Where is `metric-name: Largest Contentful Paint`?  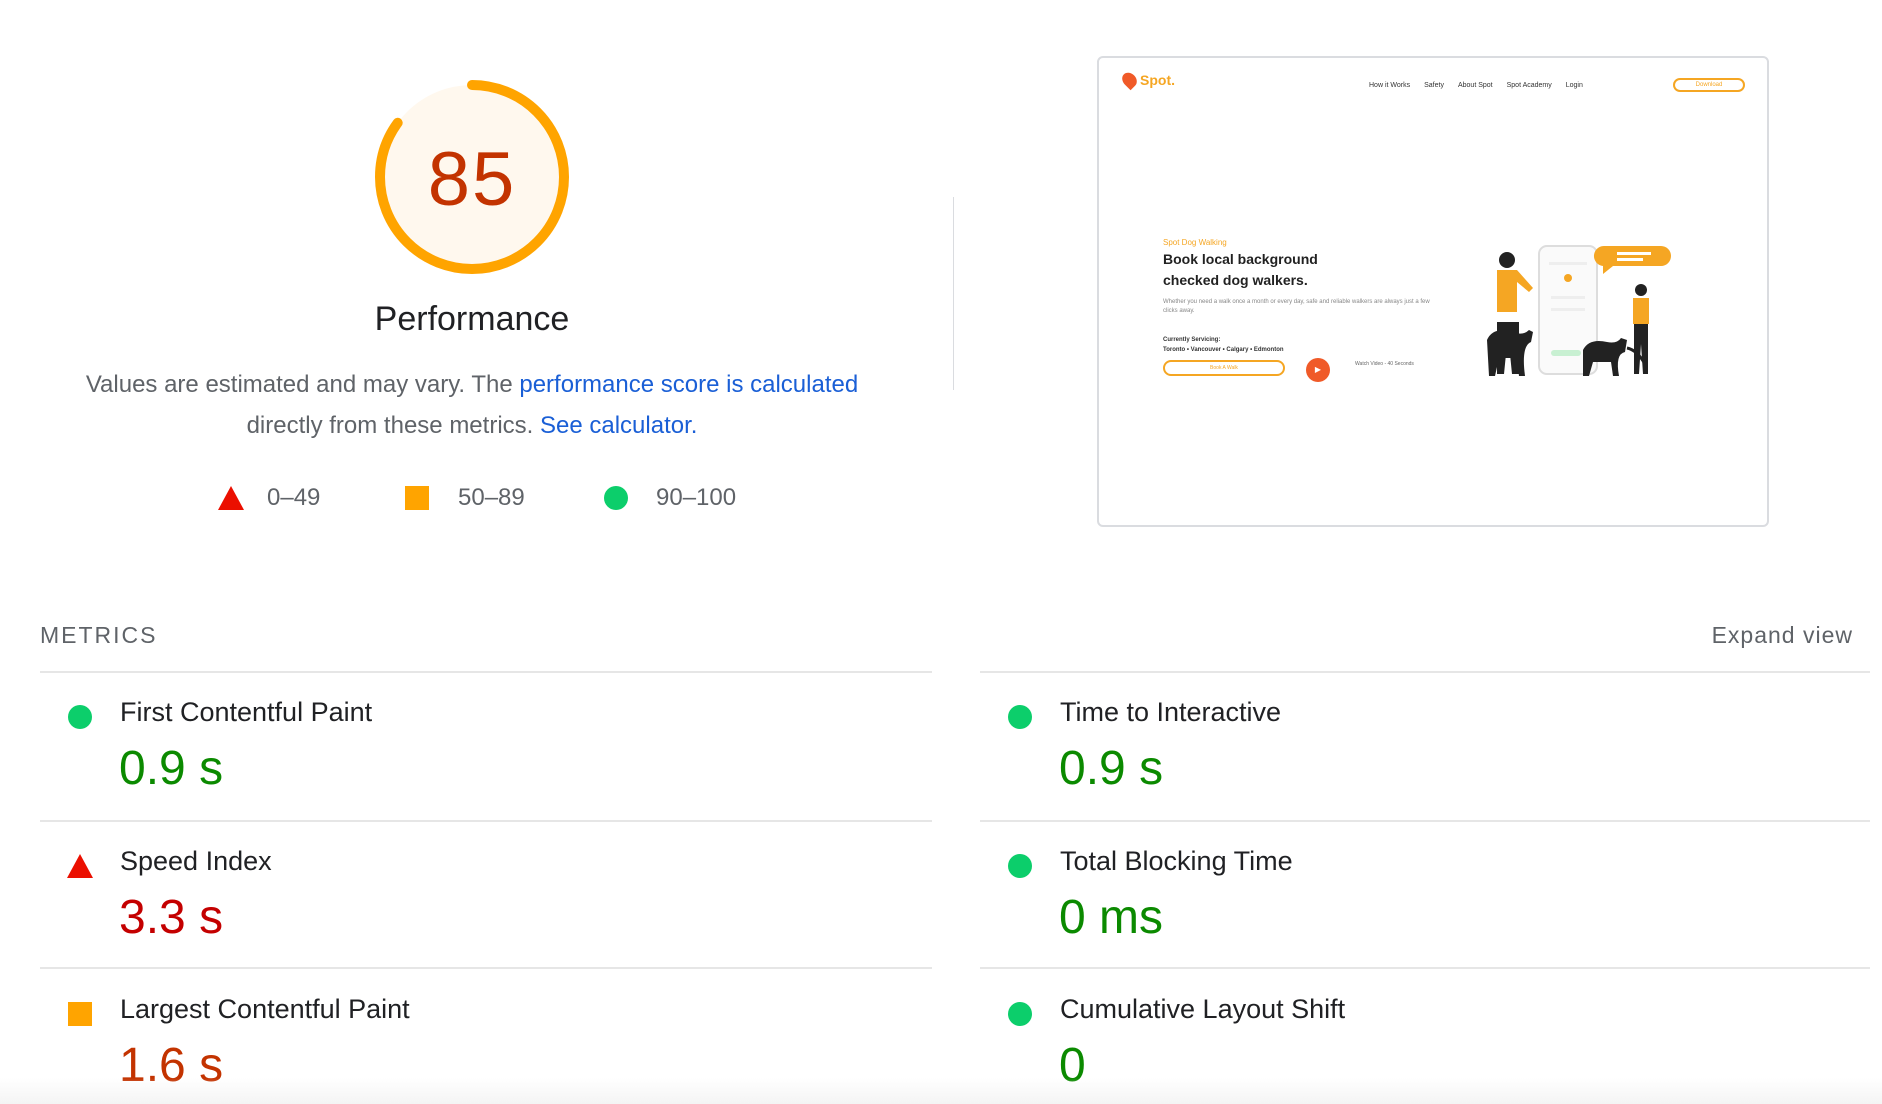 metric-name: Largest Contentful Paint is located at coordinates (265, 1009).